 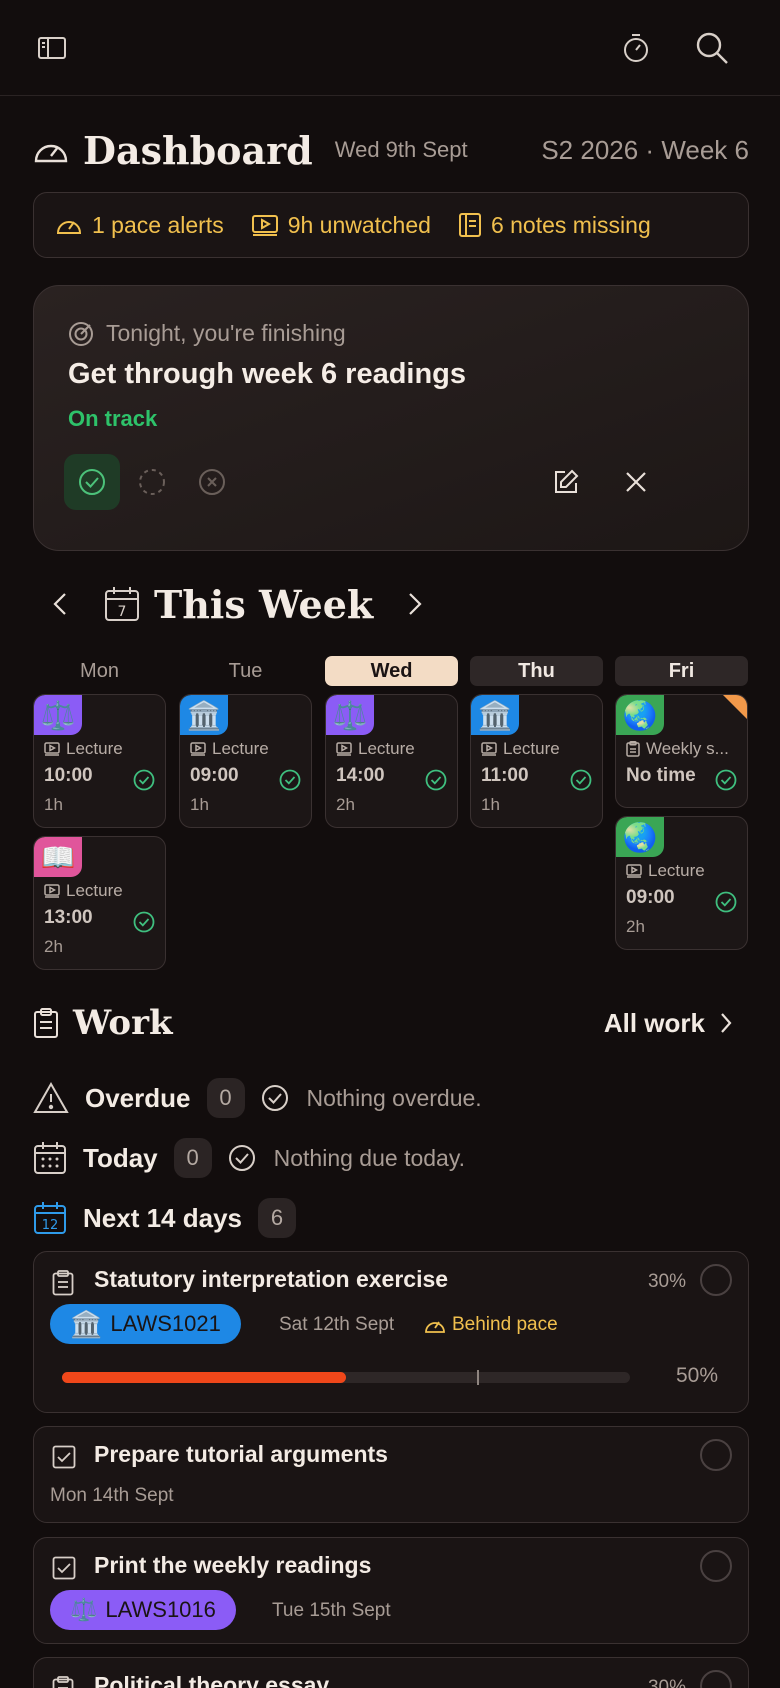 I want to click on unwatched-alert-label: 9h unwatched, so click(x=359, y=224).